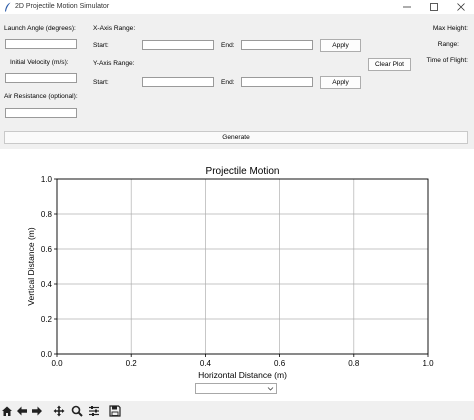 This screenshot has width=474, height=420. What do you see at coordinates (389, 64) in the screenshot?
I see `clear-plot-button: Clear Plot` at bounding box center [389, 64].